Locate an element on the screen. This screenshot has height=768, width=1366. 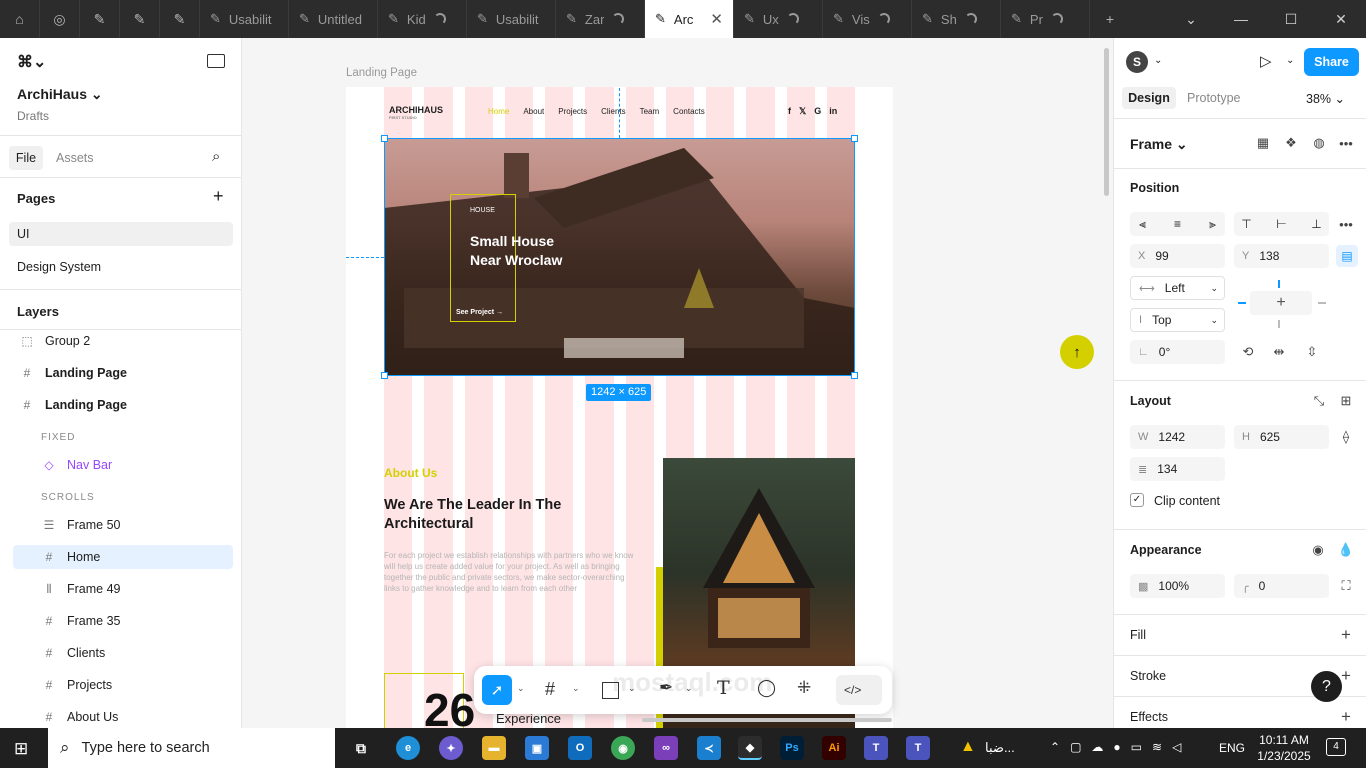
add-fill-icon: + is located at coordinates (1346, 635).